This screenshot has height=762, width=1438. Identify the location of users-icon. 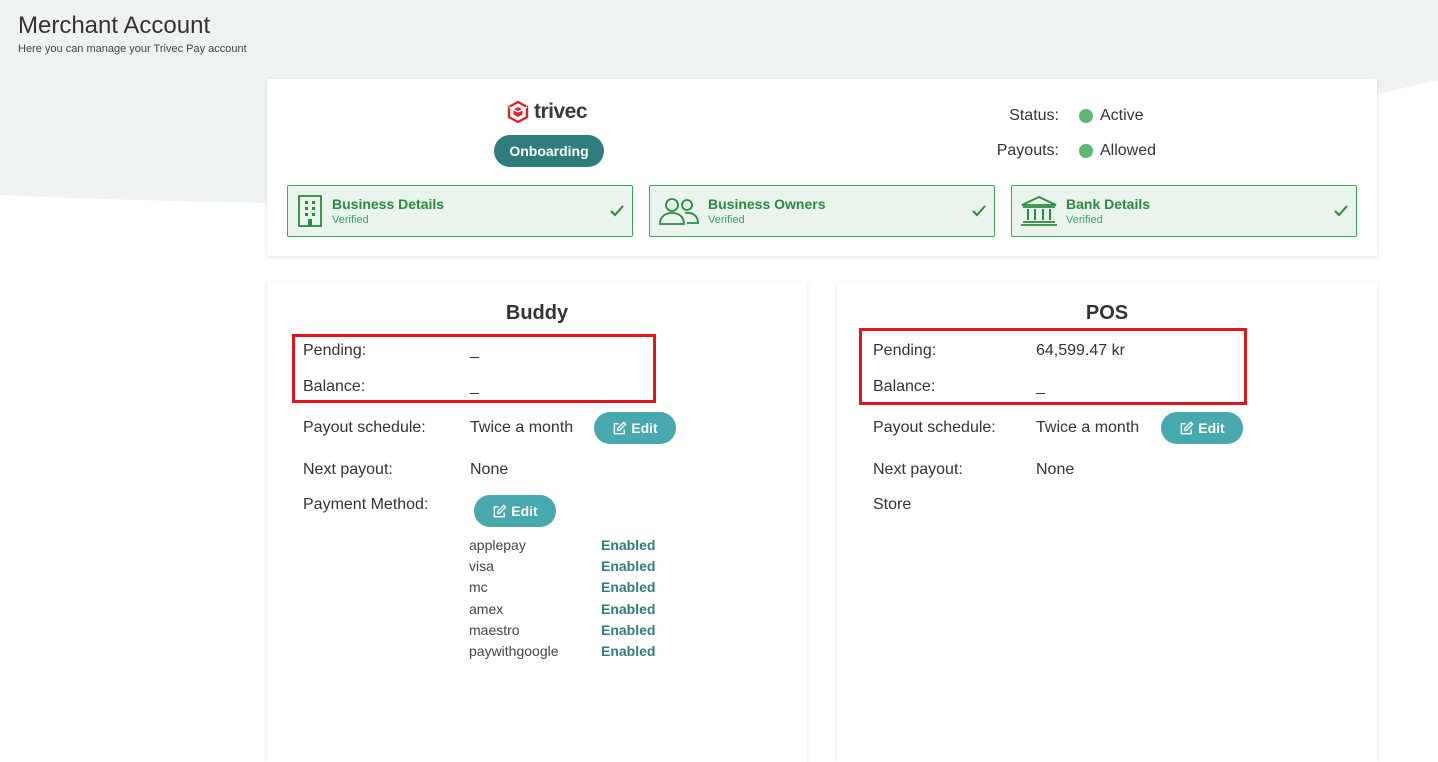
(679, 211).